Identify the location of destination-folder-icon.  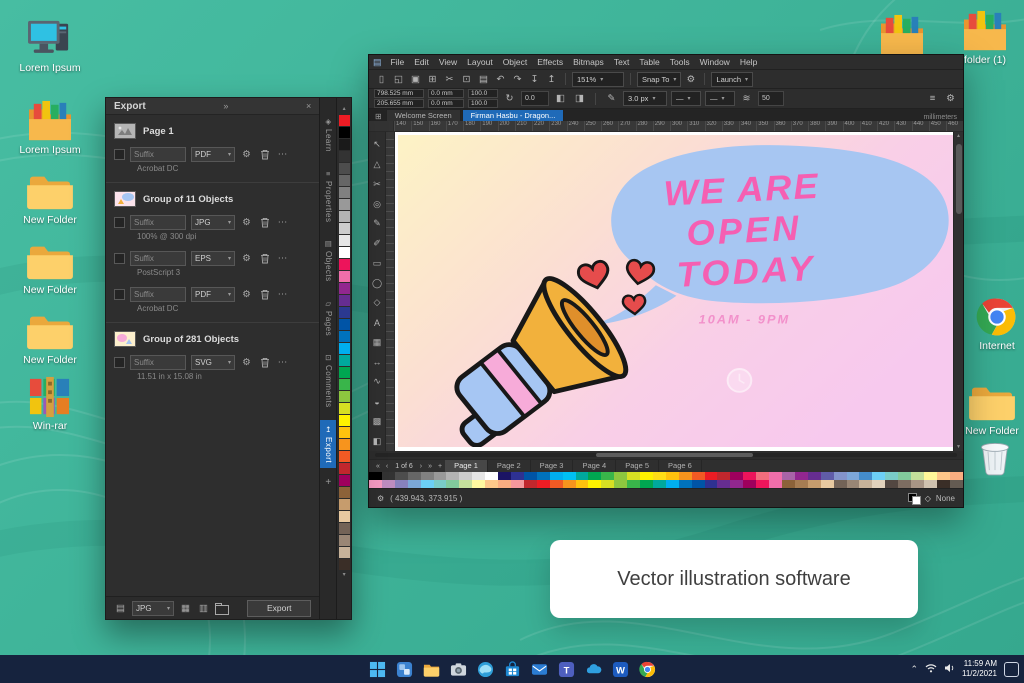
(222, 608).